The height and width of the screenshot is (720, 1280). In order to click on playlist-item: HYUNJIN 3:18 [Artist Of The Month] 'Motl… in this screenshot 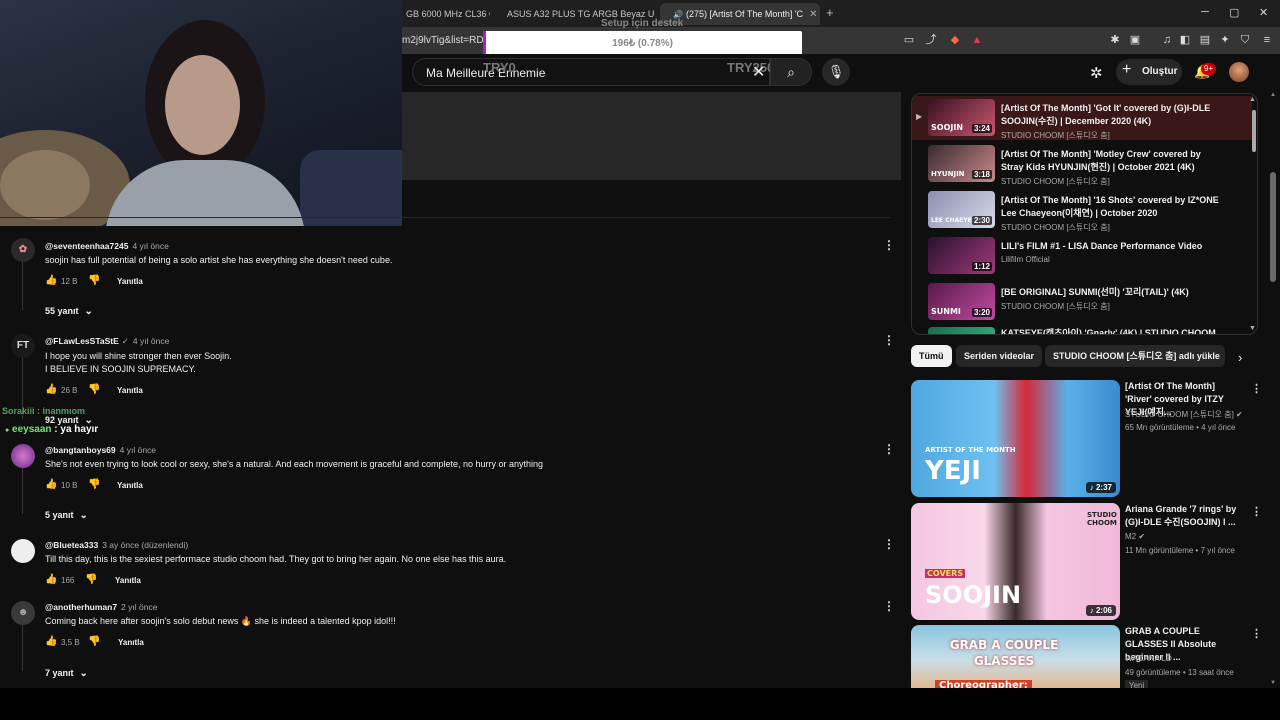, I will do `click(1082, 164)`.